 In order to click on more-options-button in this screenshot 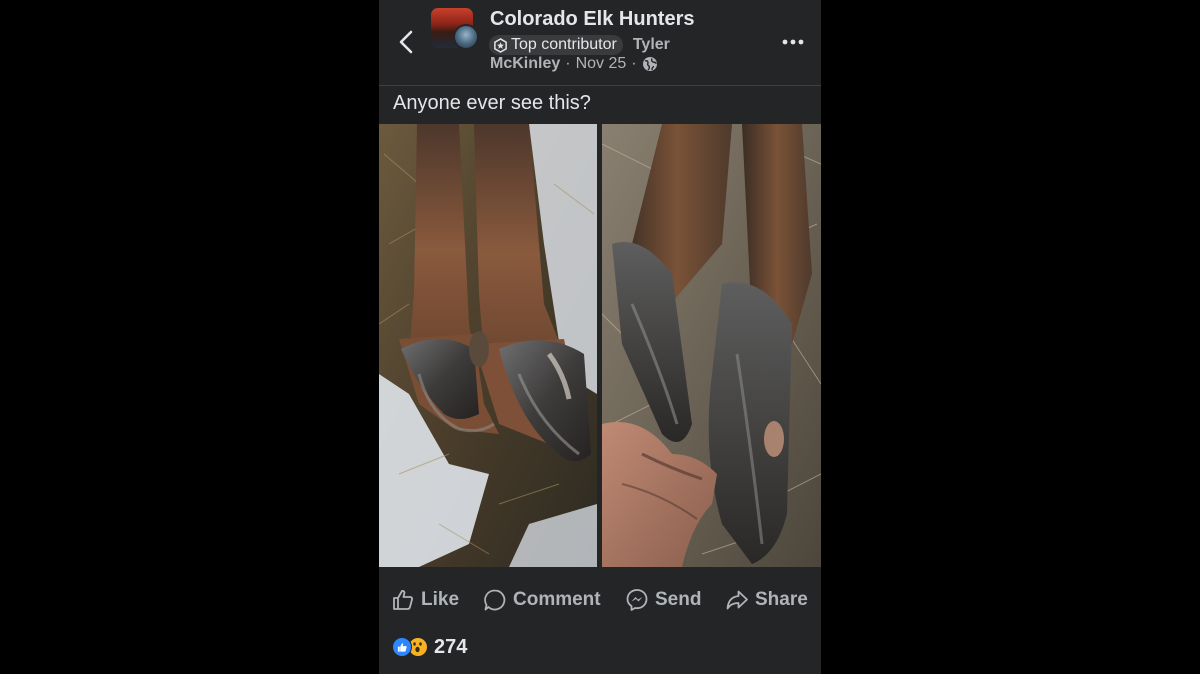, I will do `click(793, 42)`.